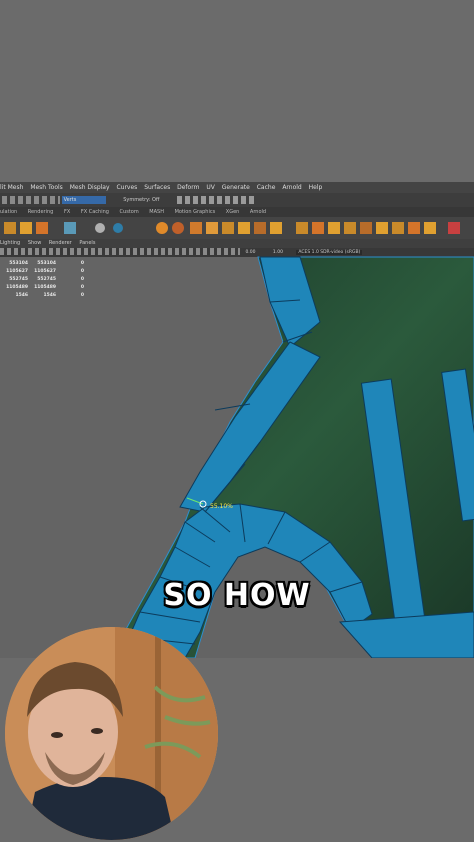  What do you see at coordinates (46, 263) in the screenshot?
I see `hud-row: 553104 553104 0` at bounding box center [46, 263].